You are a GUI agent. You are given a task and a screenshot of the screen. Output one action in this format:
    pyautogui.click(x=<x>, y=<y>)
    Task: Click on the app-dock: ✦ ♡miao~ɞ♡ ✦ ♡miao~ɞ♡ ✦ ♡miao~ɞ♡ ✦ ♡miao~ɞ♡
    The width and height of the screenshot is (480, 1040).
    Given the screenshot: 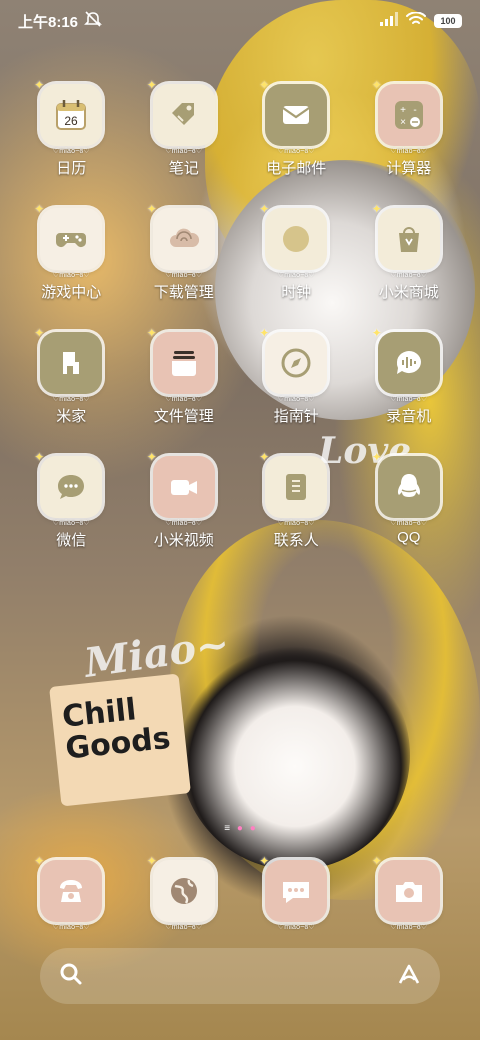 What is the action you would take?
    pyautogui.click(x=240, y=892)
    